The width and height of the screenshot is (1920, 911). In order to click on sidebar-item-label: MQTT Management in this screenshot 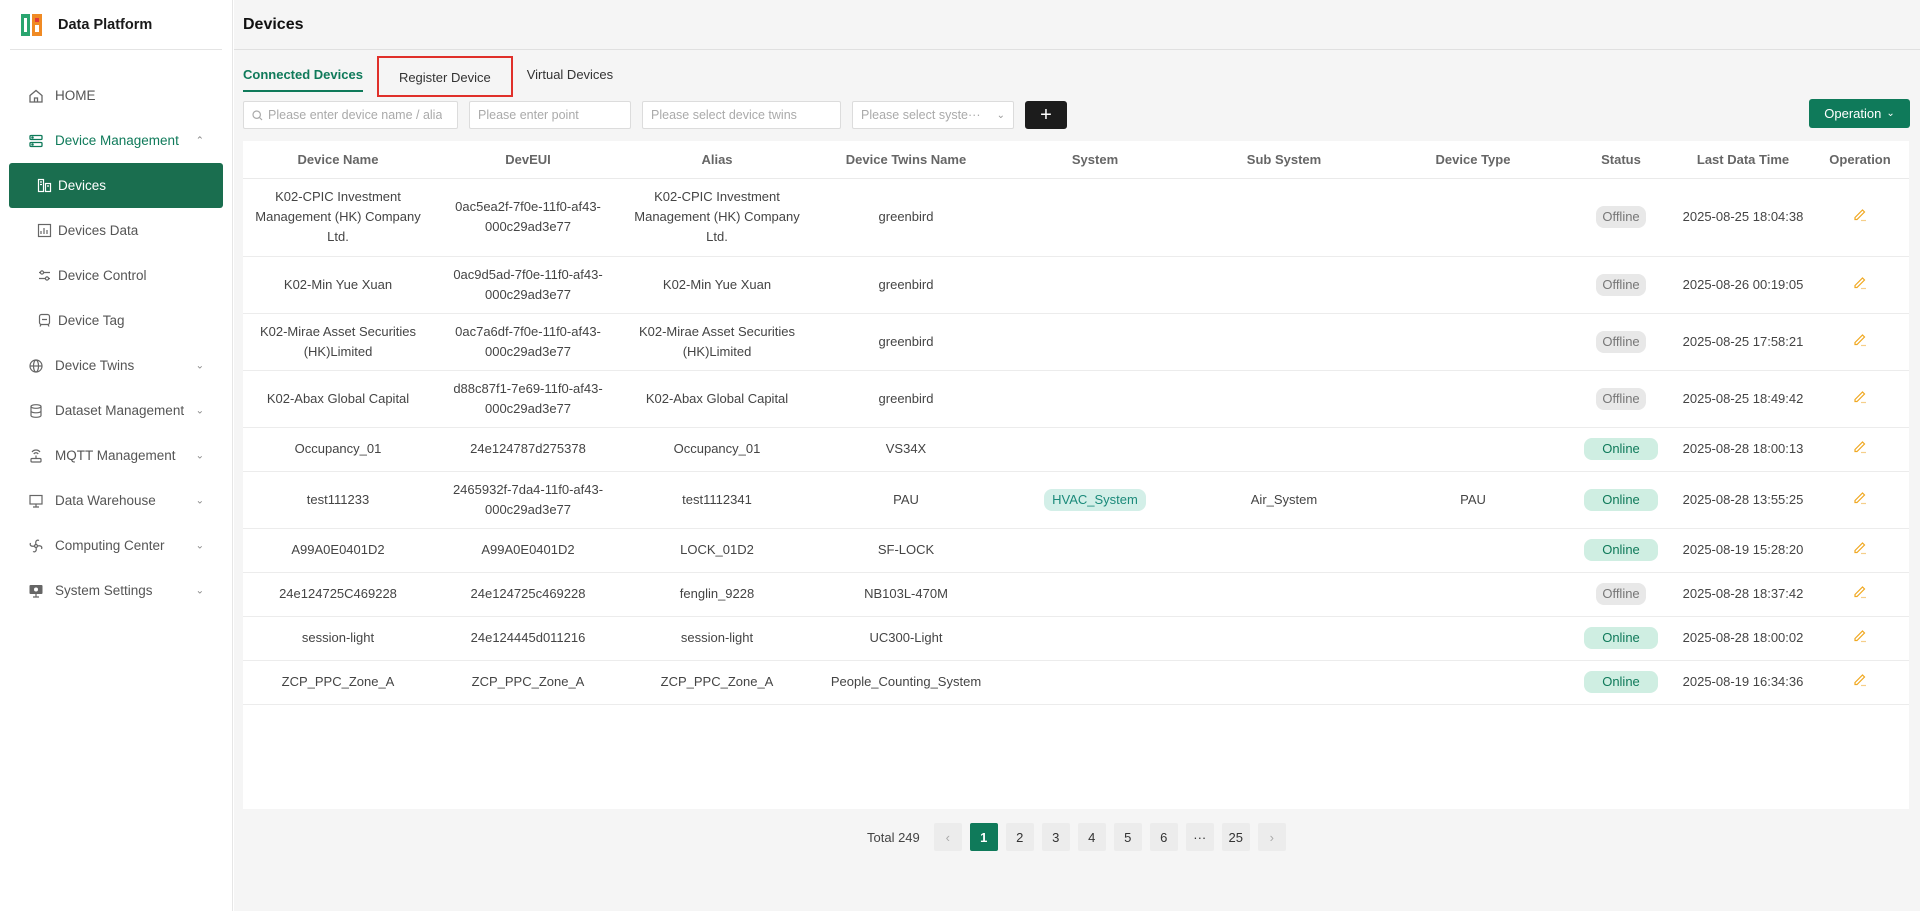, I will do `click(115, 455)`.